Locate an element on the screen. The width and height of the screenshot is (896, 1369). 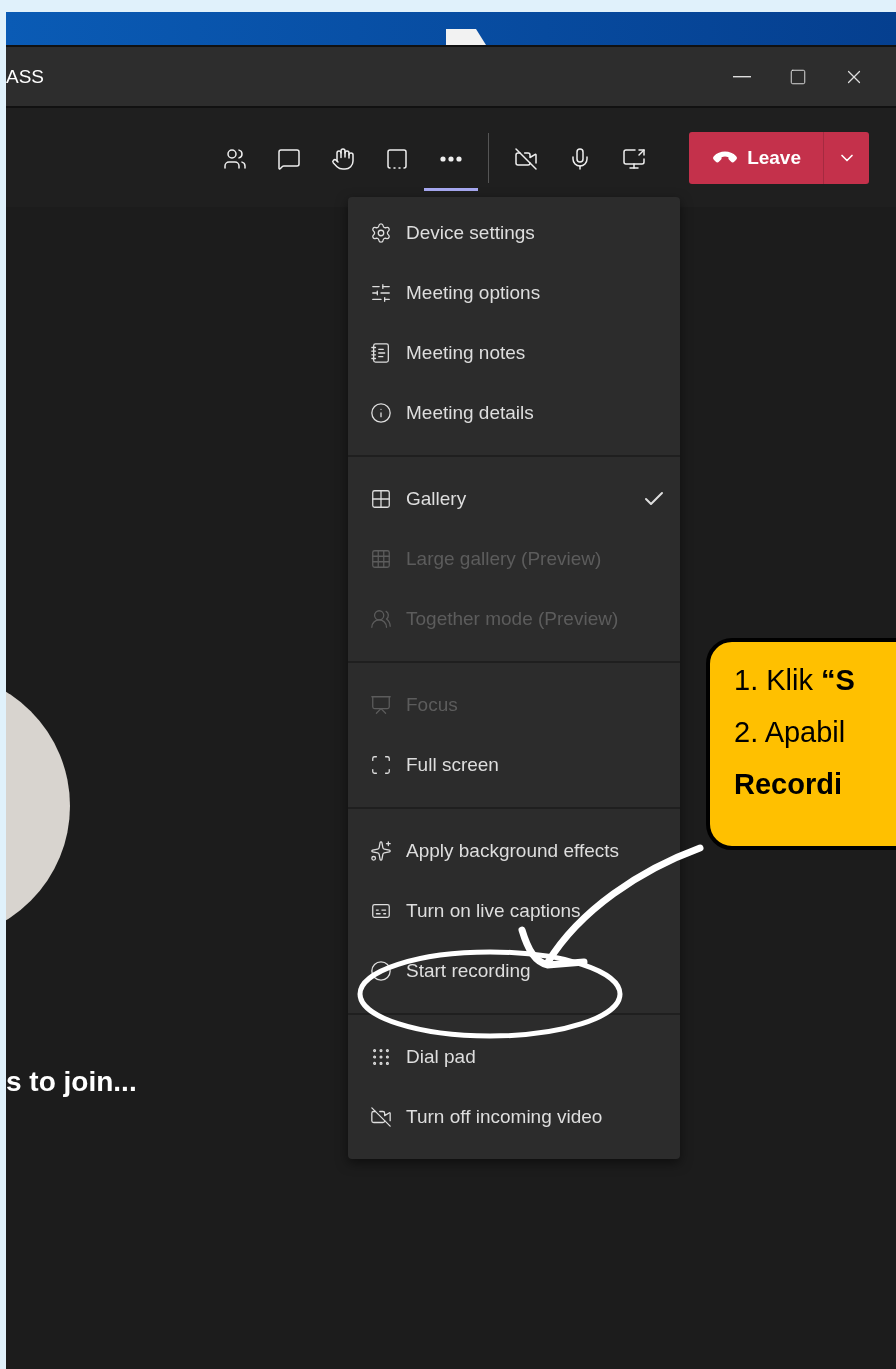
menu-item: Device settings is located at coordinates (514, 233).